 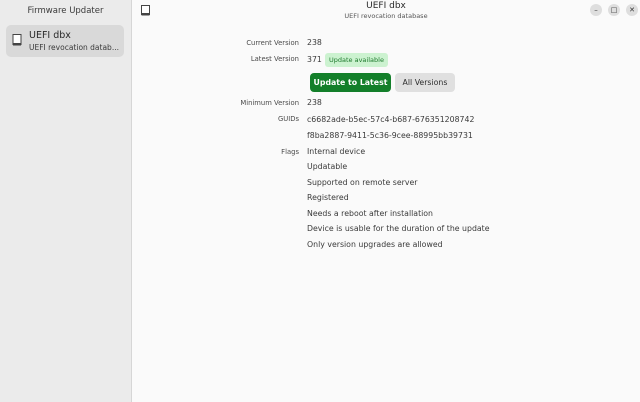 I want to click on minimum-version-value: 238, so click(x=314, y=102).